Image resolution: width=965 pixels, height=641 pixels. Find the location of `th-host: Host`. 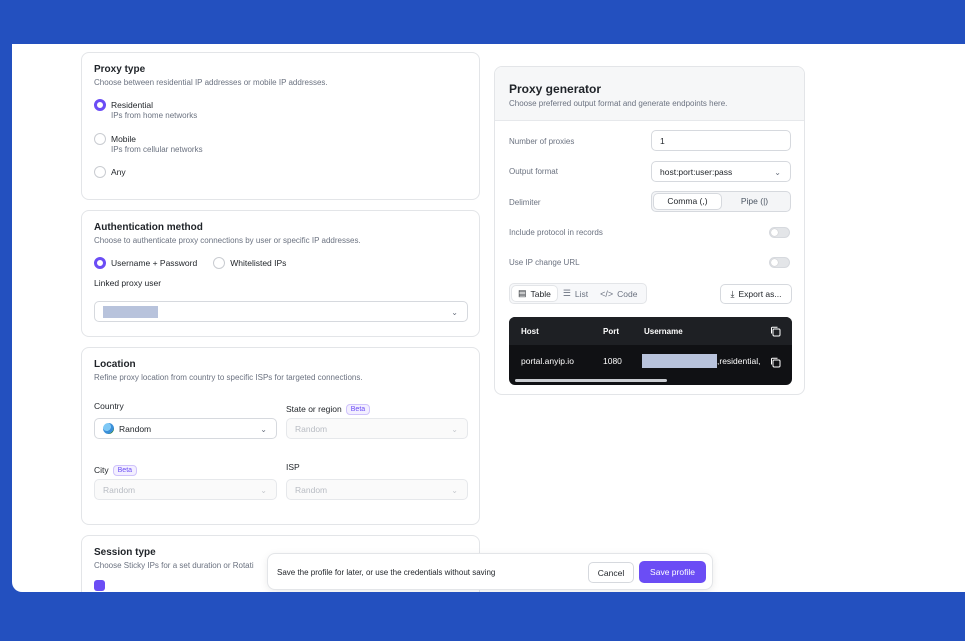

th-host: Host is located at coordinates (530, 331).